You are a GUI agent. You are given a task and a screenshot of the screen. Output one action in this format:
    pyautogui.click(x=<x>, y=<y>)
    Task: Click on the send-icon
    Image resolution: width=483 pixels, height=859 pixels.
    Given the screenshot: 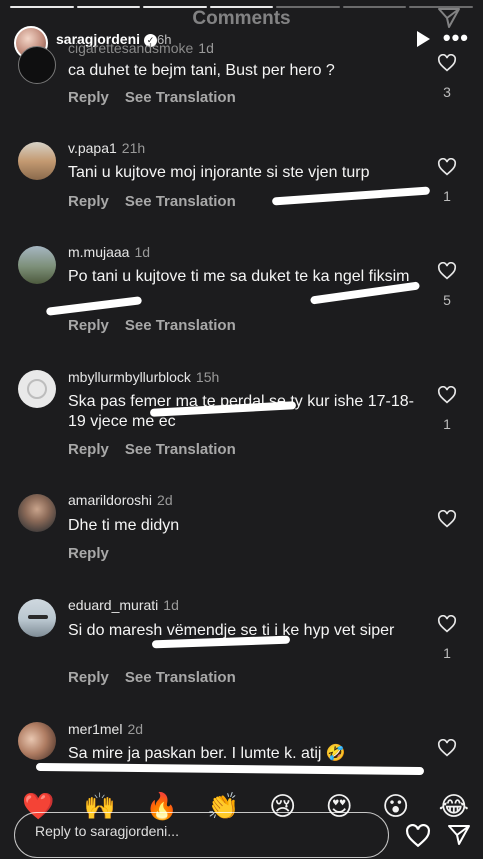 What is the action you would take?
    pyautogui.click(x=459, y=835)
    